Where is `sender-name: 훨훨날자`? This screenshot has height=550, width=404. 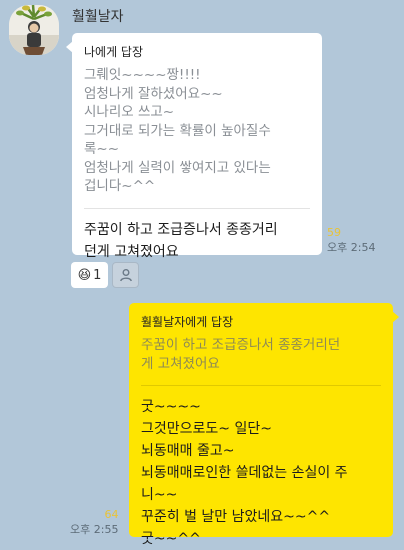
sender-name: 훨훨날자 is located at coordinates (98, 17).